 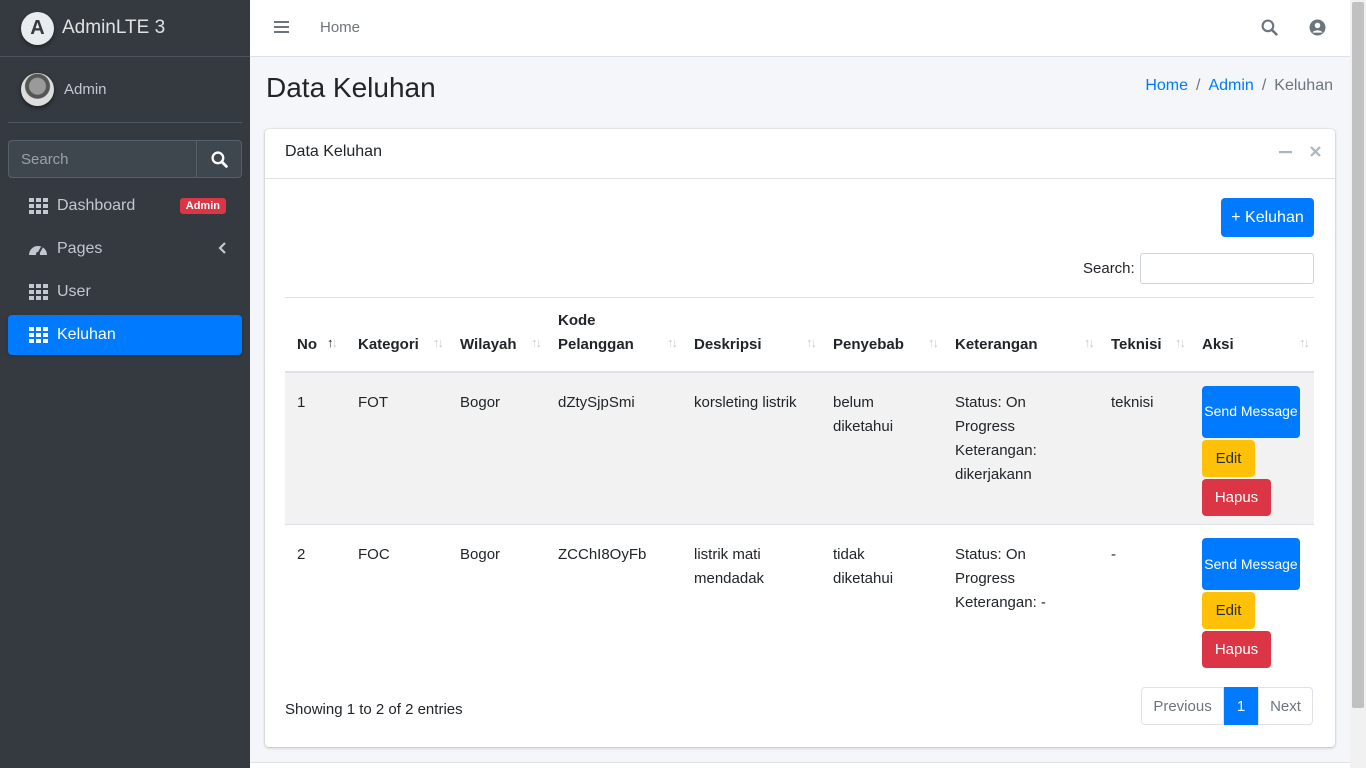 I want to click on cell-keterangan: Status: On Progress Keterangan: -, so click(x=1021, y=601).